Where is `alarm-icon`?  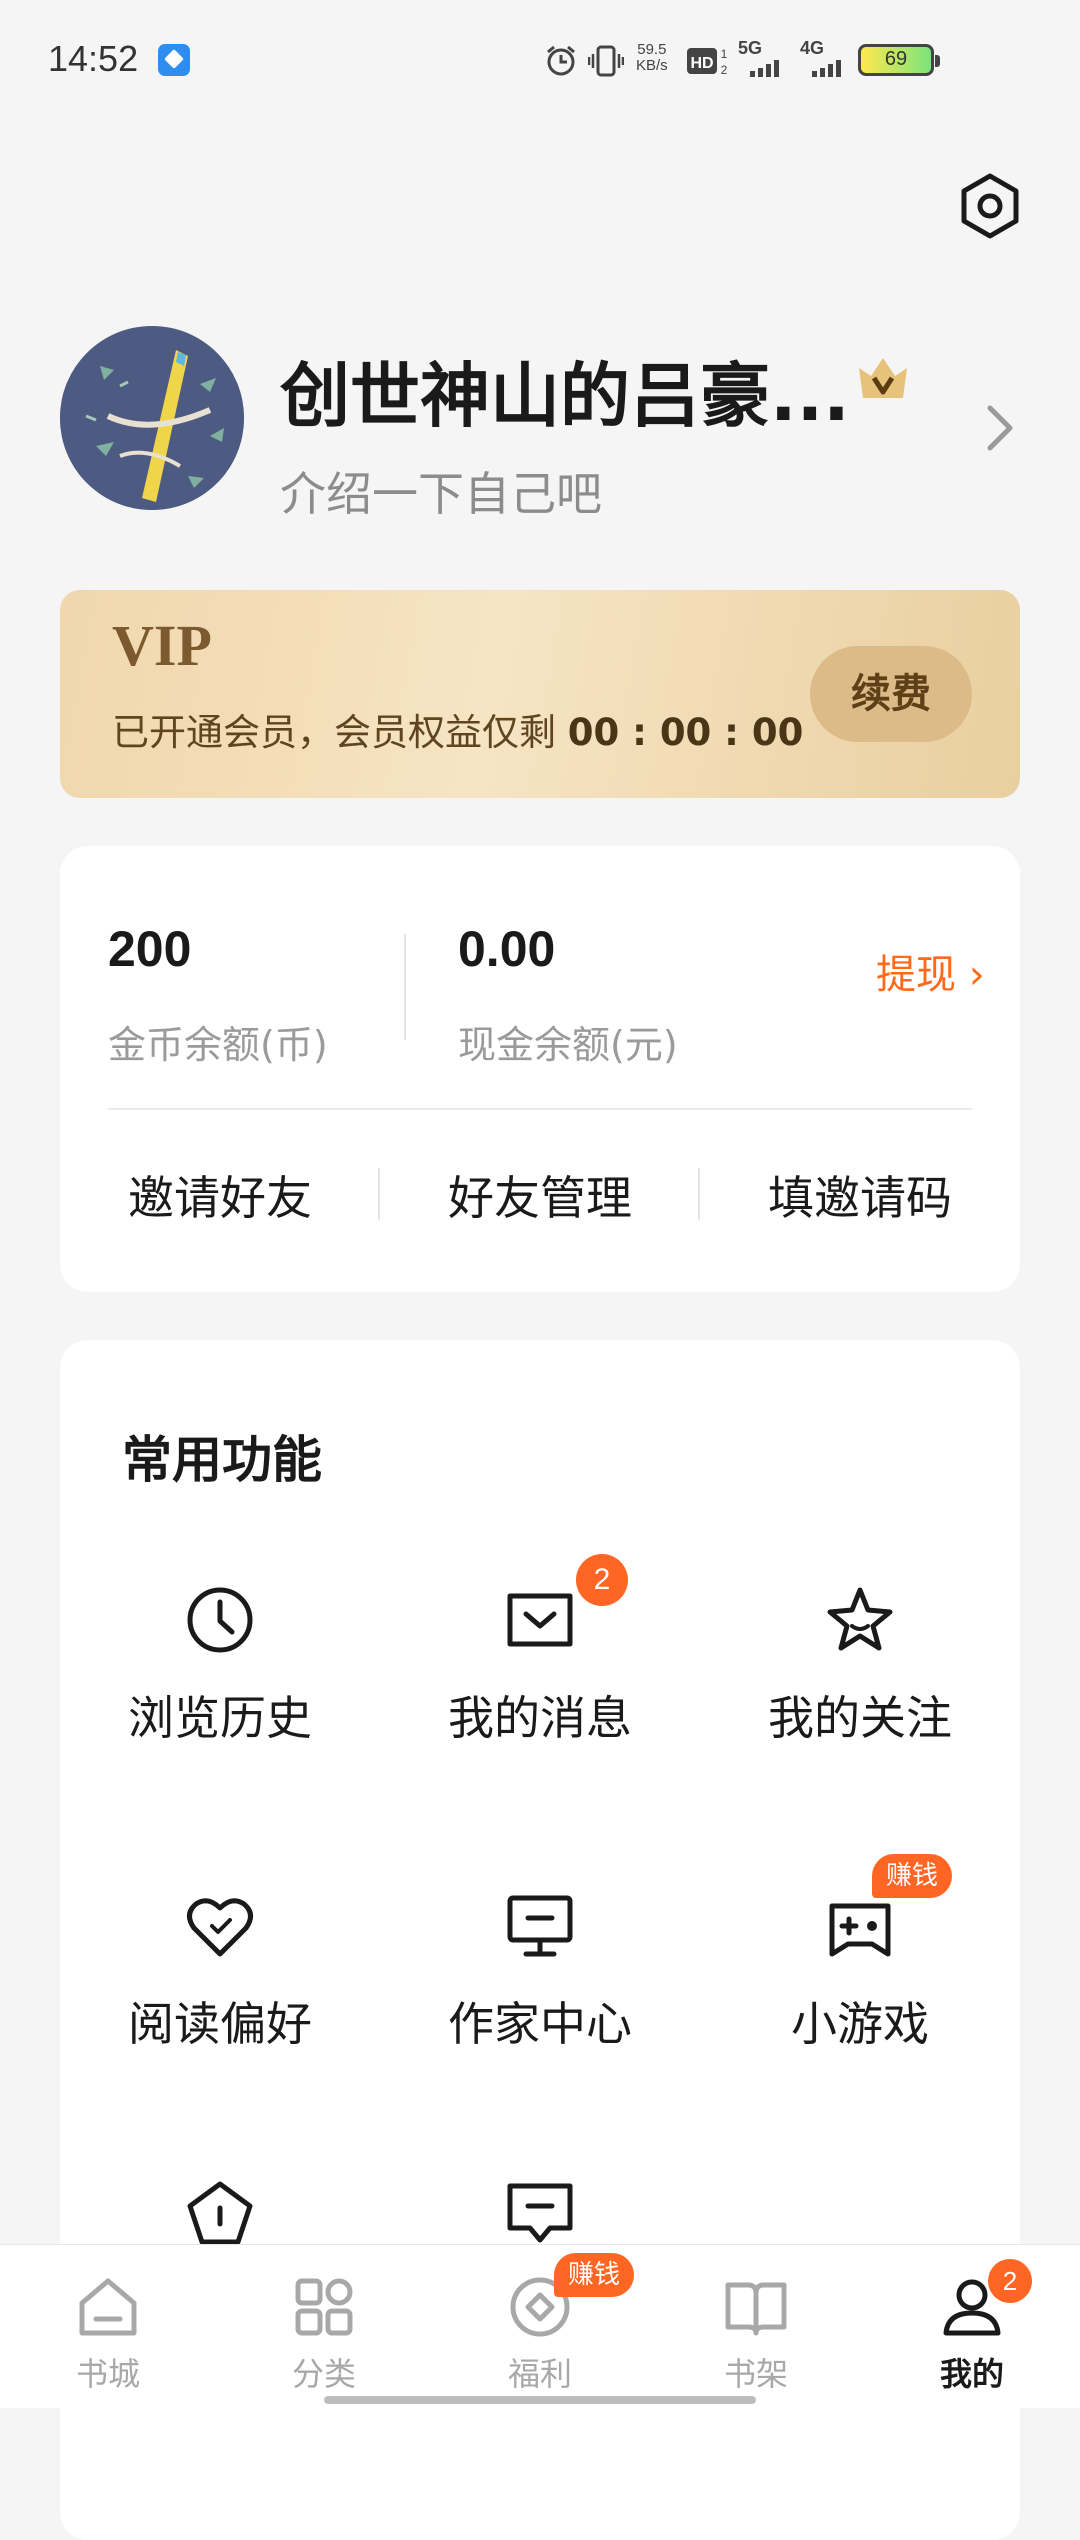
alarm-icon is located at coordinates (561, 60).